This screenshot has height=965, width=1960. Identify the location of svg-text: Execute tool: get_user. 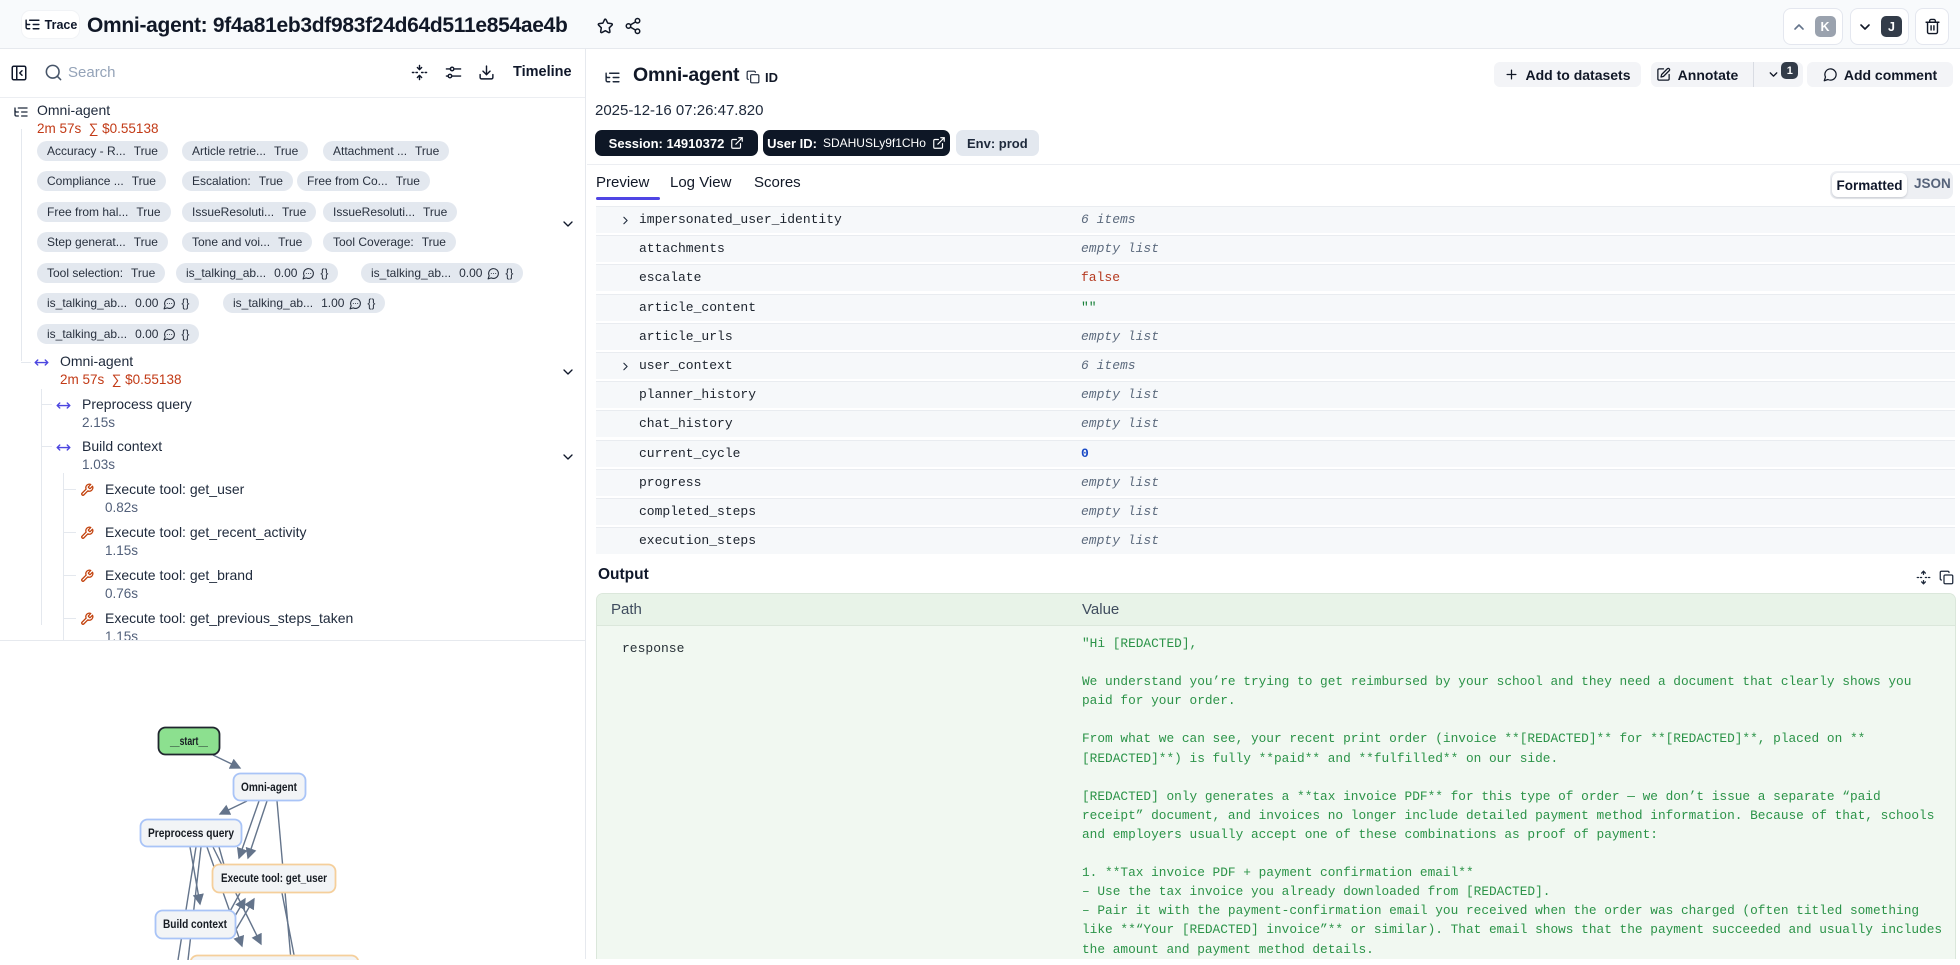
(274, 879).